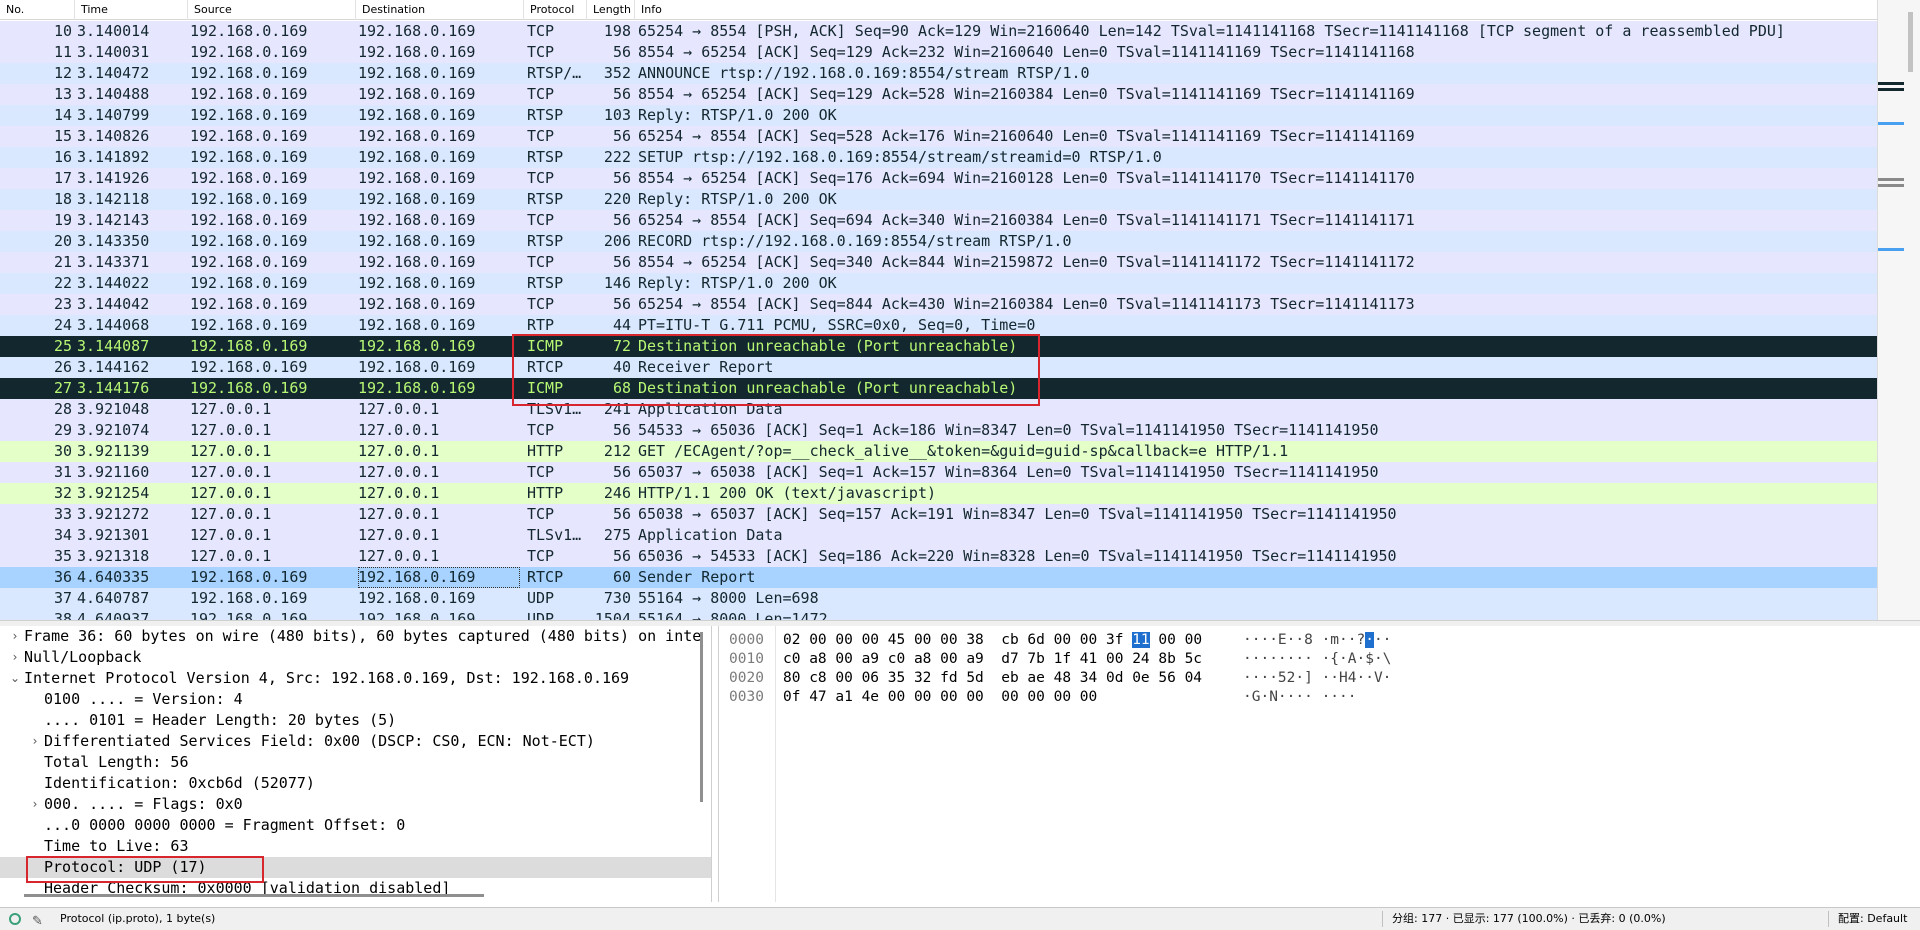 The height and width of the screenshot is (930, 1920). I want to click on detail-tree-item: › 000. .... = Flags: 0x0, so click(355, 804).